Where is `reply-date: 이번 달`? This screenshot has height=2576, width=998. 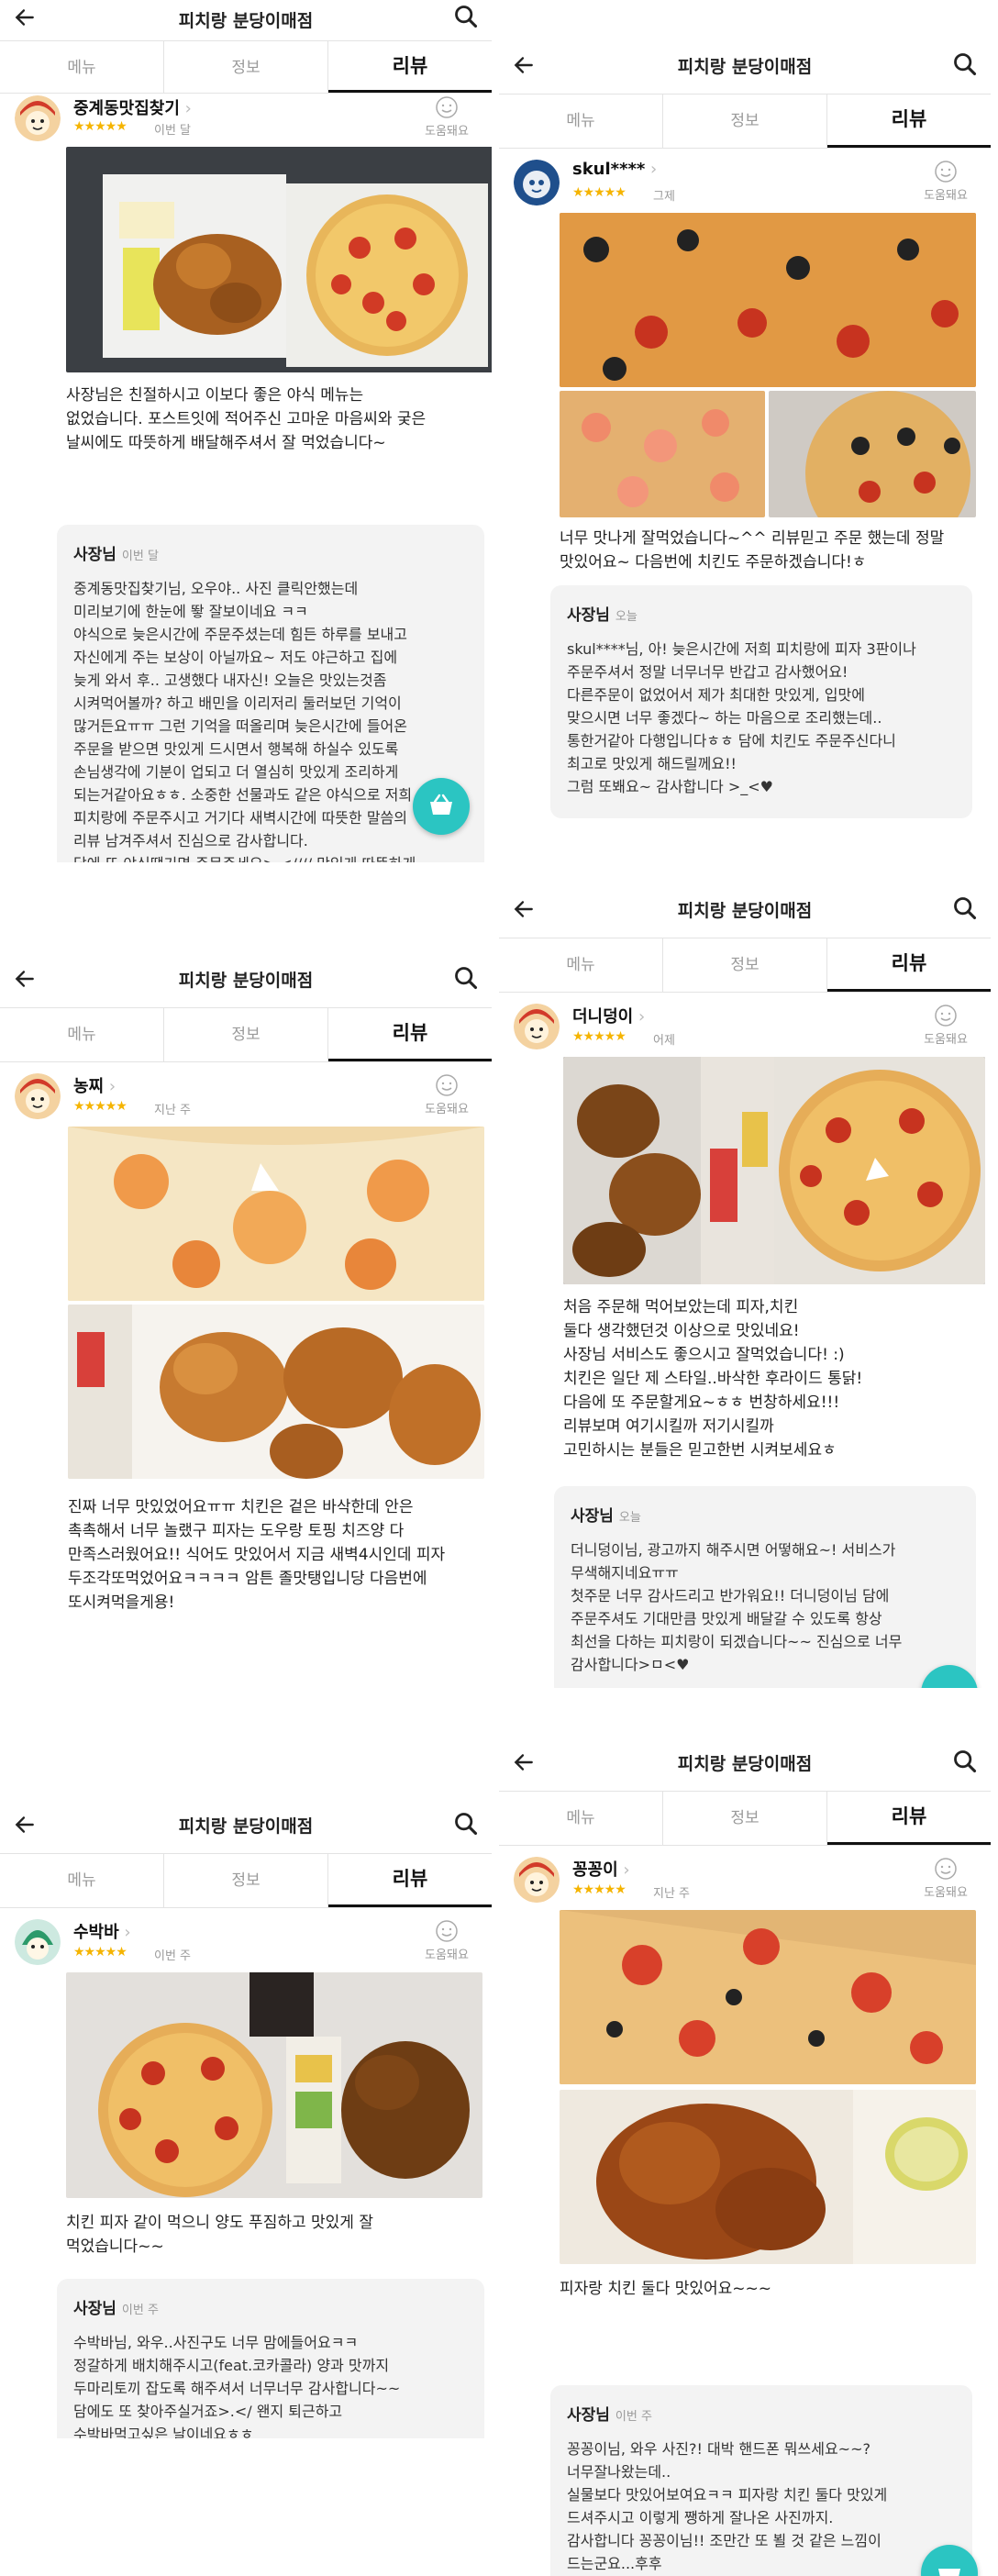
reply-date: 이번 달 is located at coordinates (140, 556).